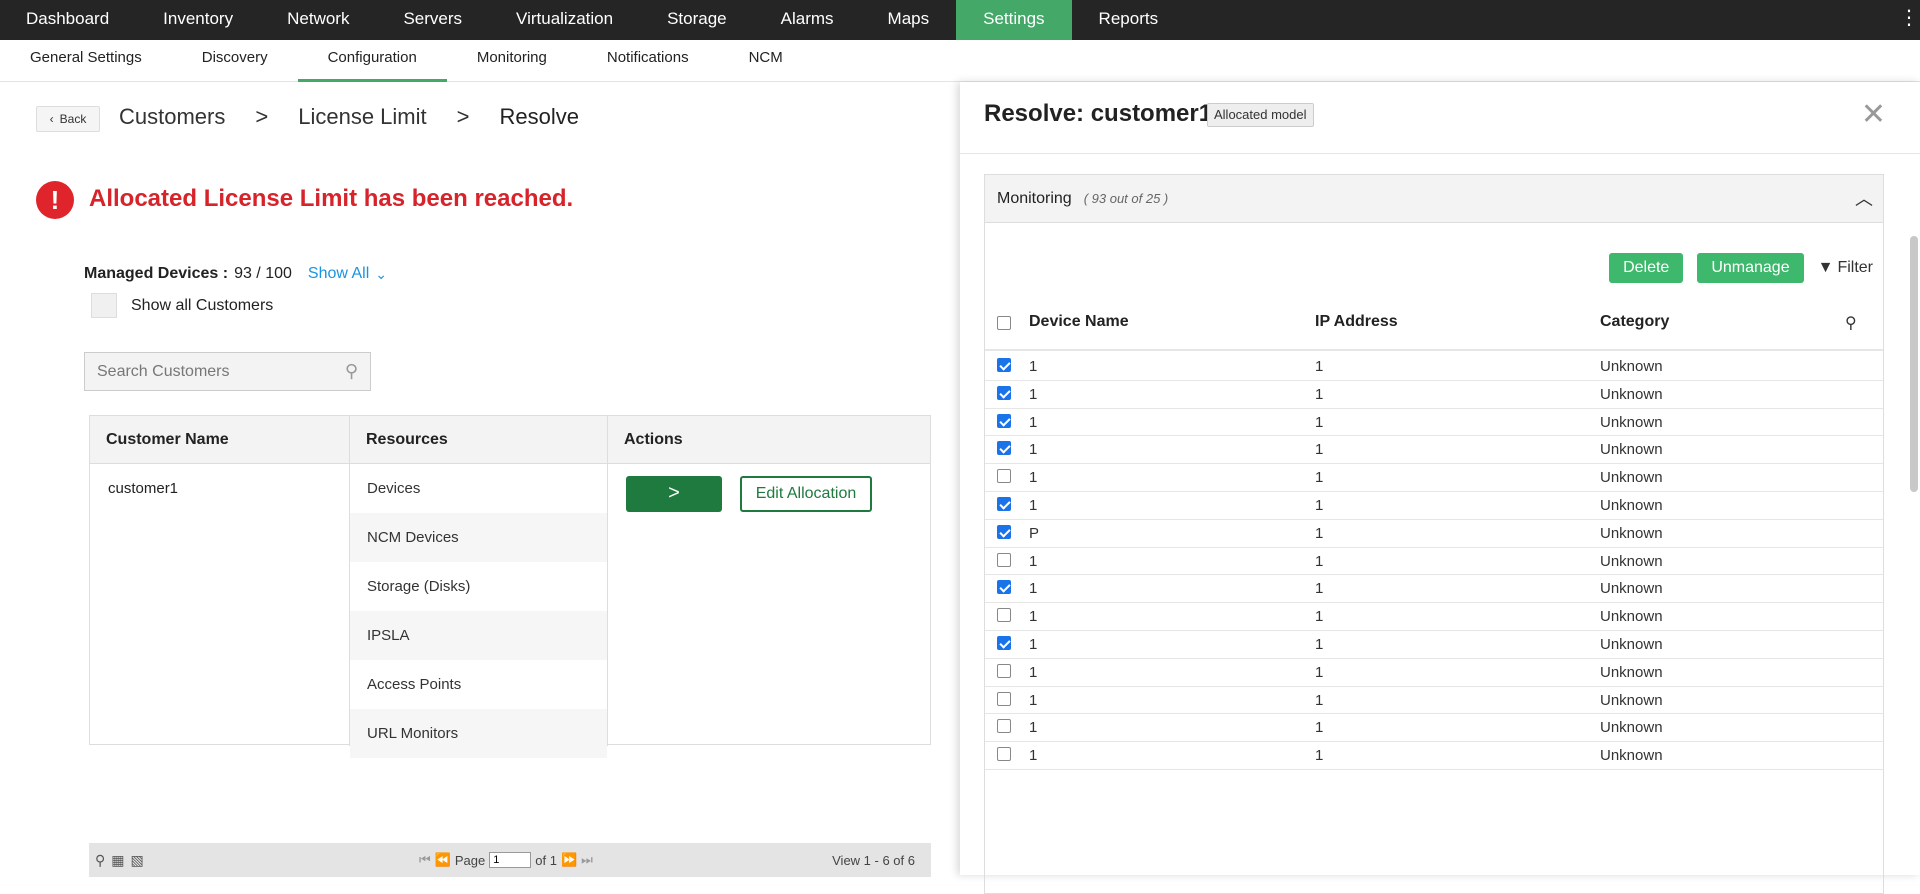 Image resolution: width=1920 pixels, height=894 pixels. Describe the element at coordinates (697, 20) in the screenshot. I see `nav-storage: Storage` at that location.